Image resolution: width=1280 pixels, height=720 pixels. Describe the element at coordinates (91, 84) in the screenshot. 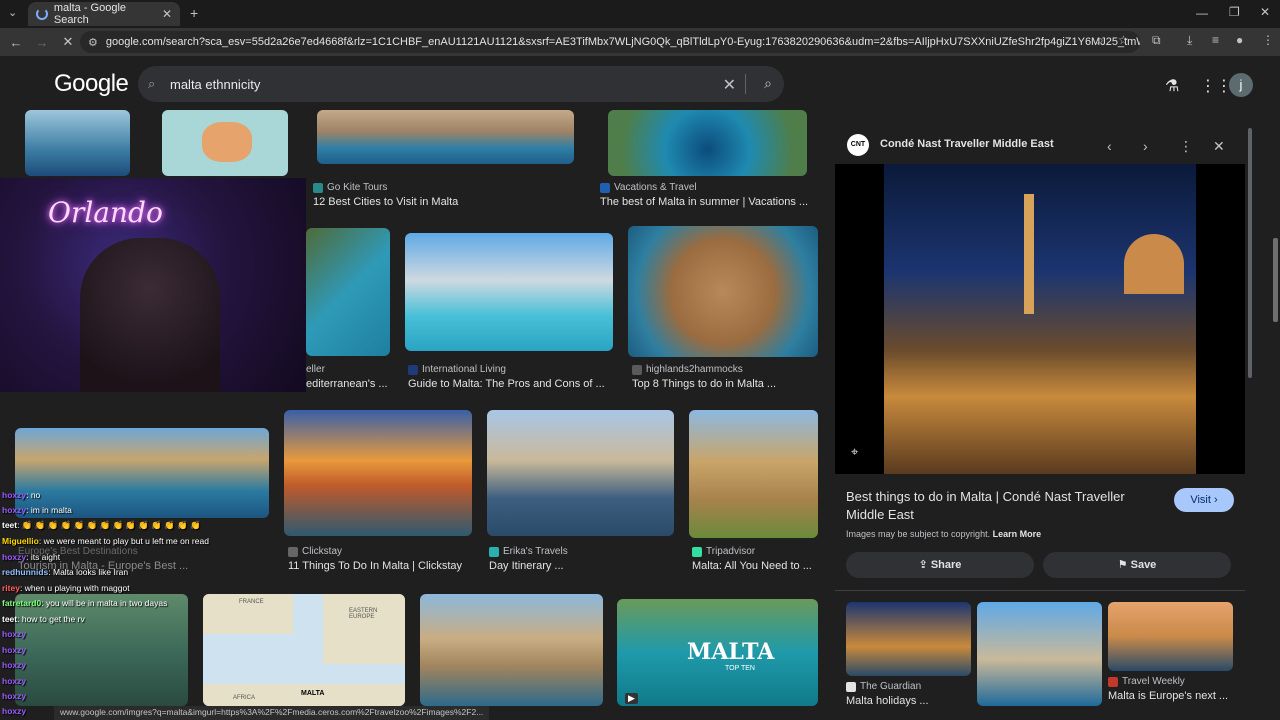

I see `google-logo: Google` at that location.